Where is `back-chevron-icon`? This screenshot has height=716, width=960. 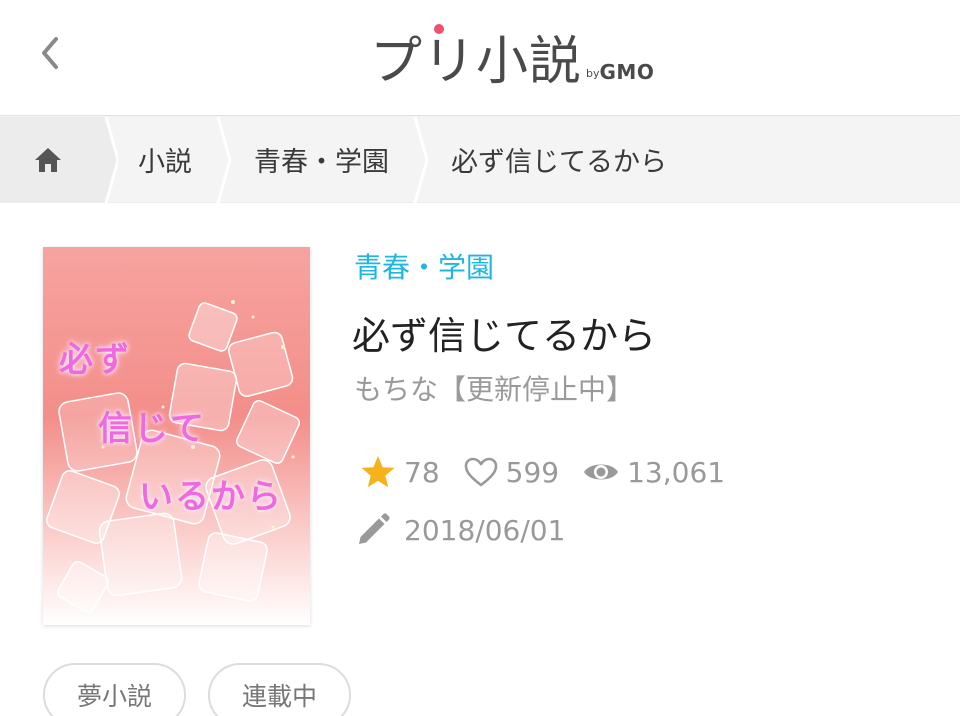
back-chevron-icon is located at coordinates (50, 53).